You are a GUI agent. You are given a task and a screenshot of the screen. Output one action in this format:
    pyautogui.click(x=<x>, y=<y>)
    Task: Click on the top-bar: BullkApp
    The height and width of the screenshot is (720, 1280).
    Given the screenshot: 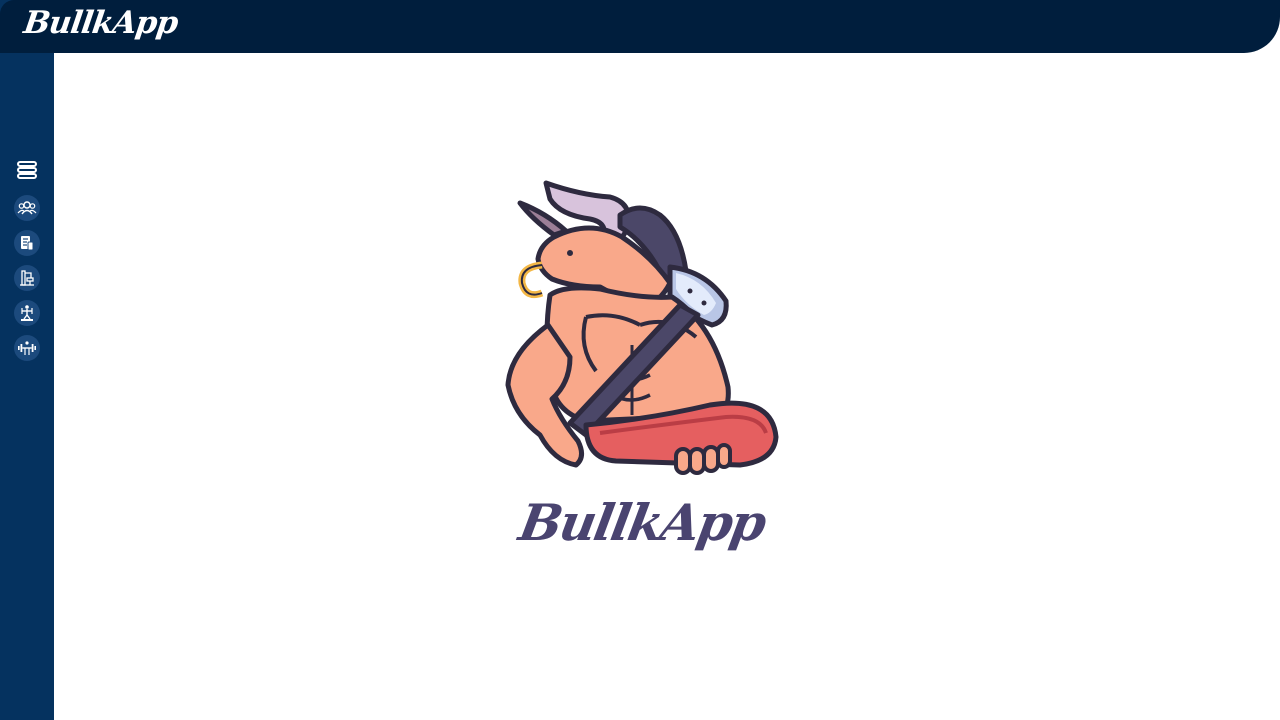 What is the action you would take?
    pyautogui.click(x=640, y=26)
    